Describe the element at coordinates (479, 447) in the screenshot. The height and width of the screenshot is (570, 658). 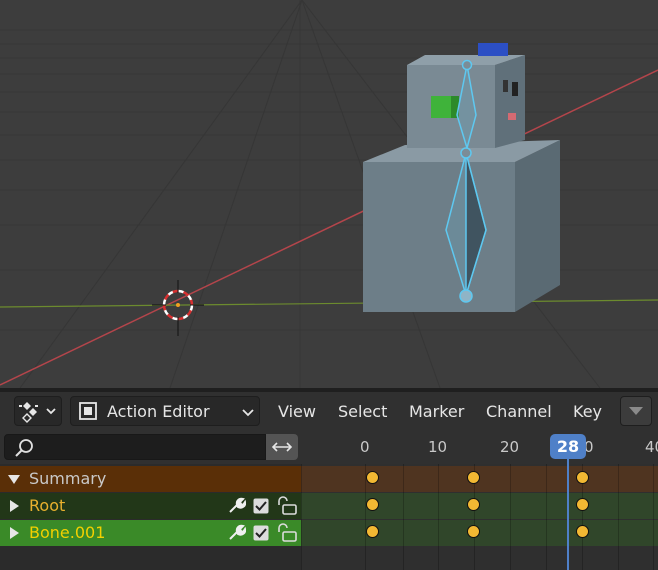
I see `frame-ruler: 0 10 20 0 40` at that location.